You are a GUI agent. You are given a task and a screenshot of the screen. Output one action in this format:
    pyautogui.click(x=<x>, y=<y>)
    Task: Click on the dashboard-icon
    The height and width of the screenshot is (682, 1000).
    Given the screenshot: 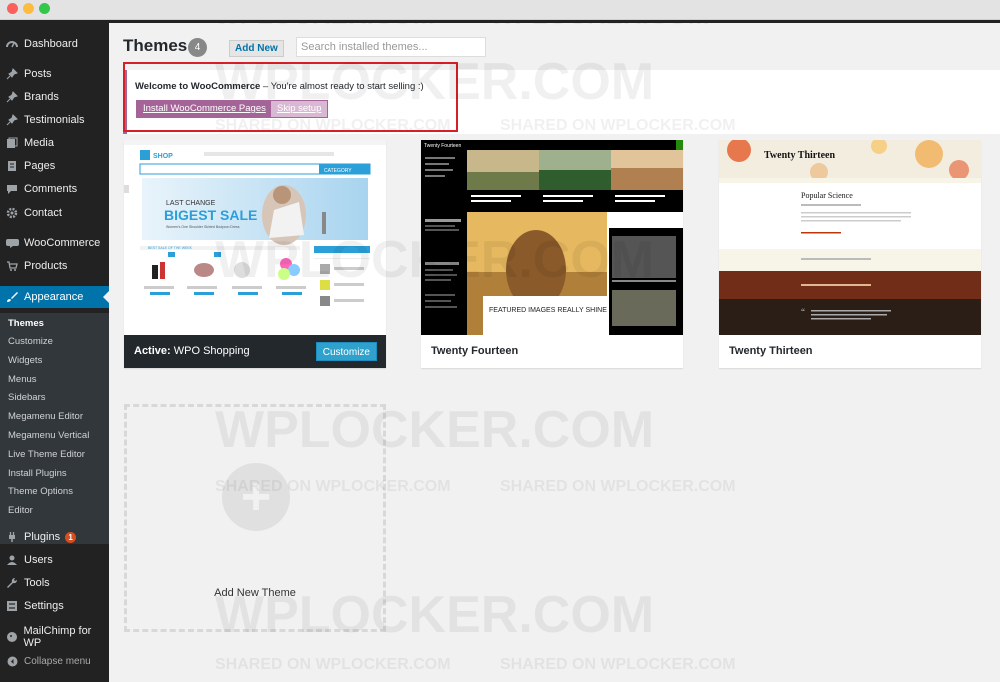 What is the action you would take?
    pyautogui.click(x=12, y=44)
    